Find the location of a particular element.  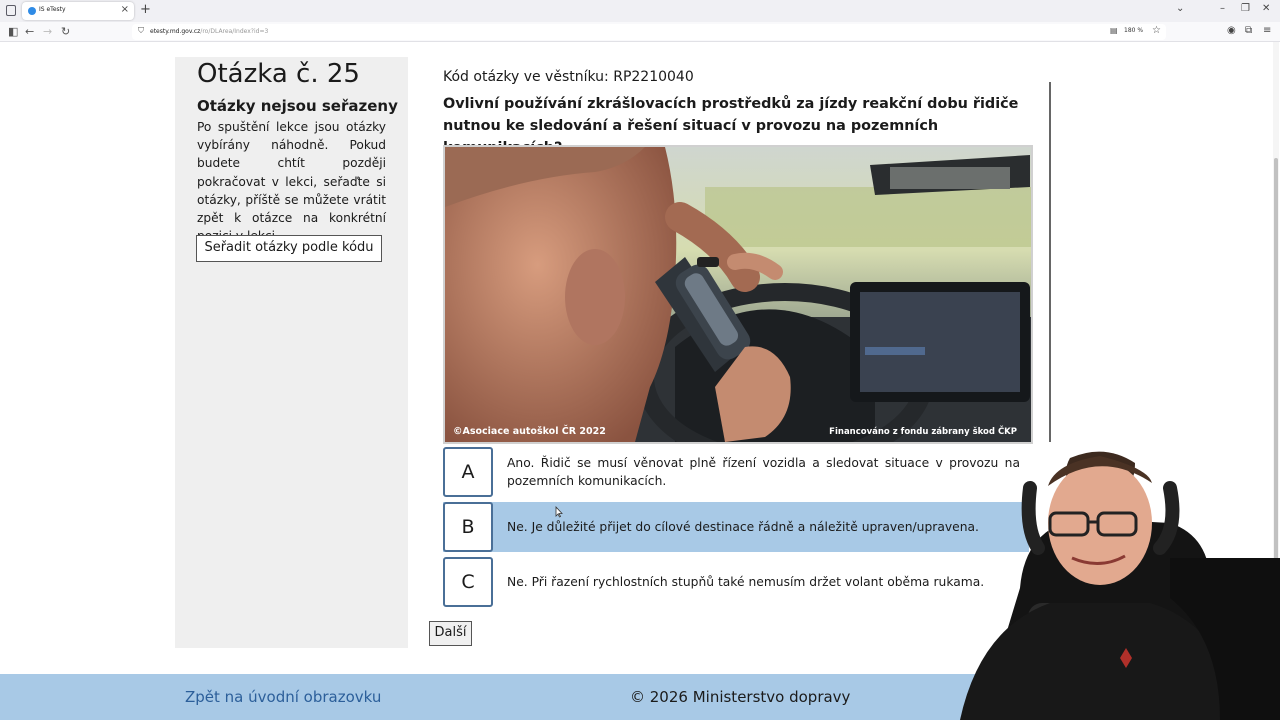

question-number-heading: Otázka č. 25 is located at coordinates (278, 74).